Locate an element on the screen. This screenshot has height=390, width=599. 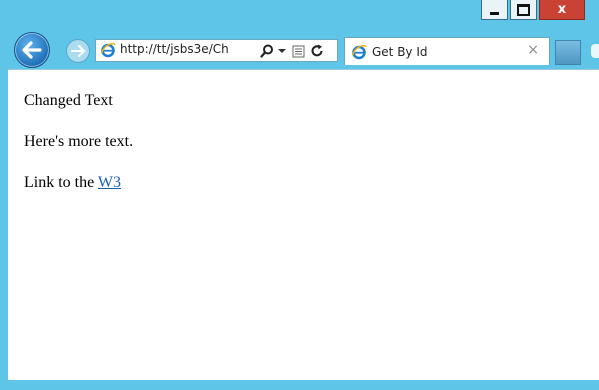
tab-get-by-id: Get By Id × is located at coordinates (447, 51).